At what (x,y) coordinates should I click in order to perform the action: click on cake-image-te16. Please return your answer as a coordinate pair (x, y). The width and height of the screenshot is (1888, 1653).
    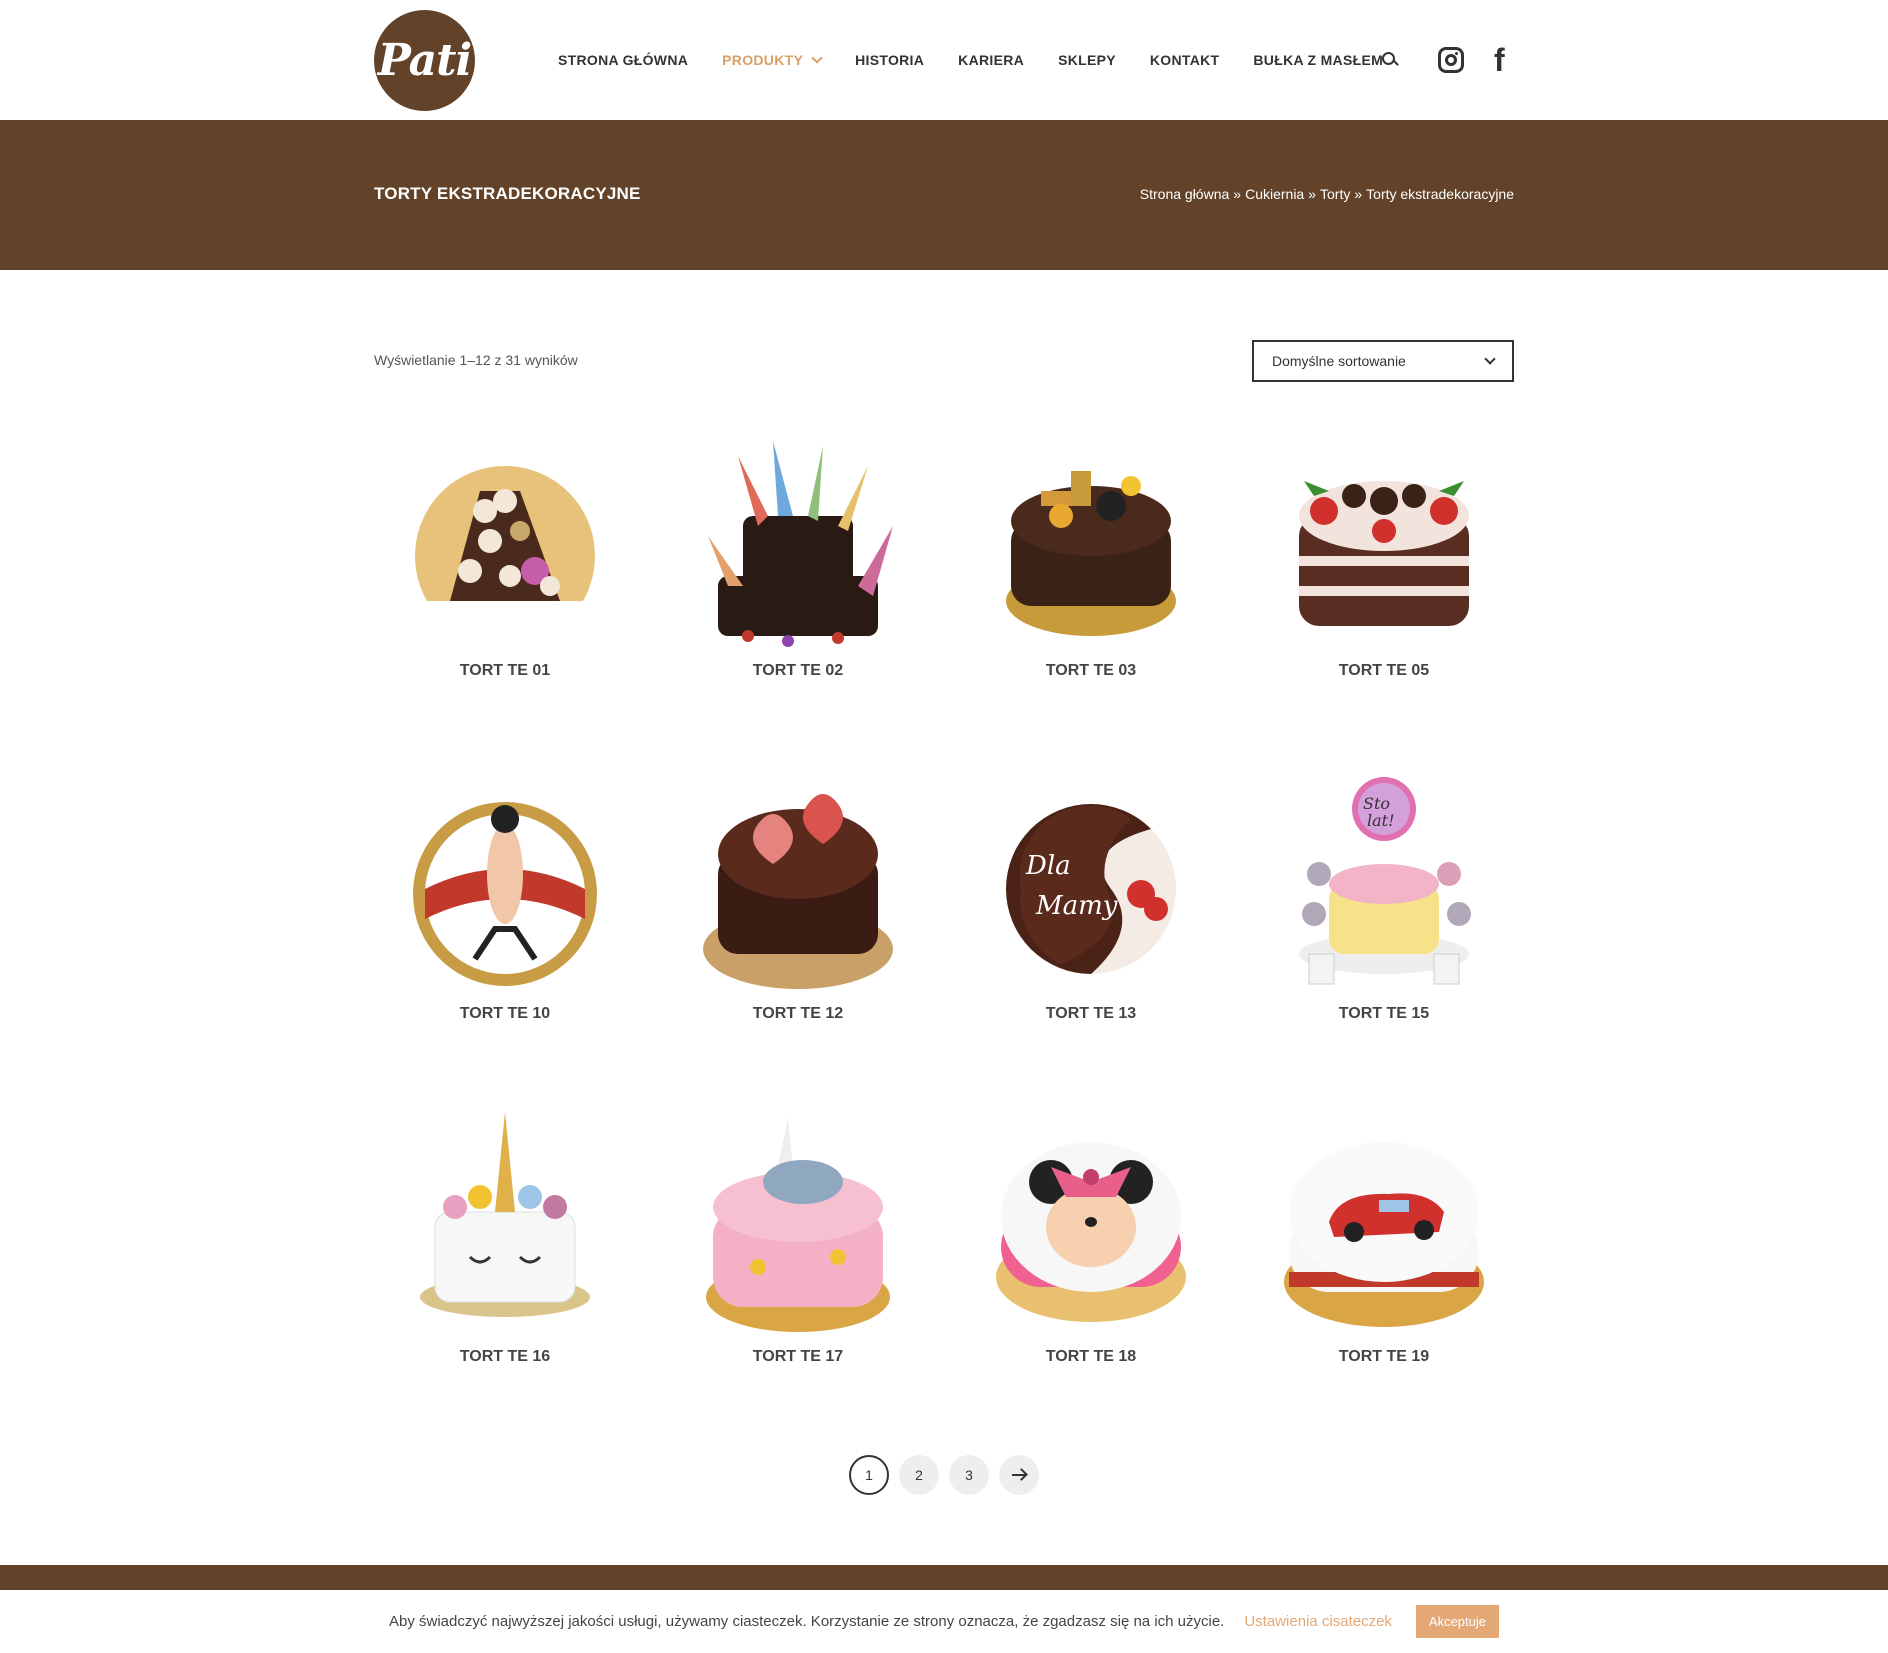
    Looking at the image, I should click on (505, 1214).